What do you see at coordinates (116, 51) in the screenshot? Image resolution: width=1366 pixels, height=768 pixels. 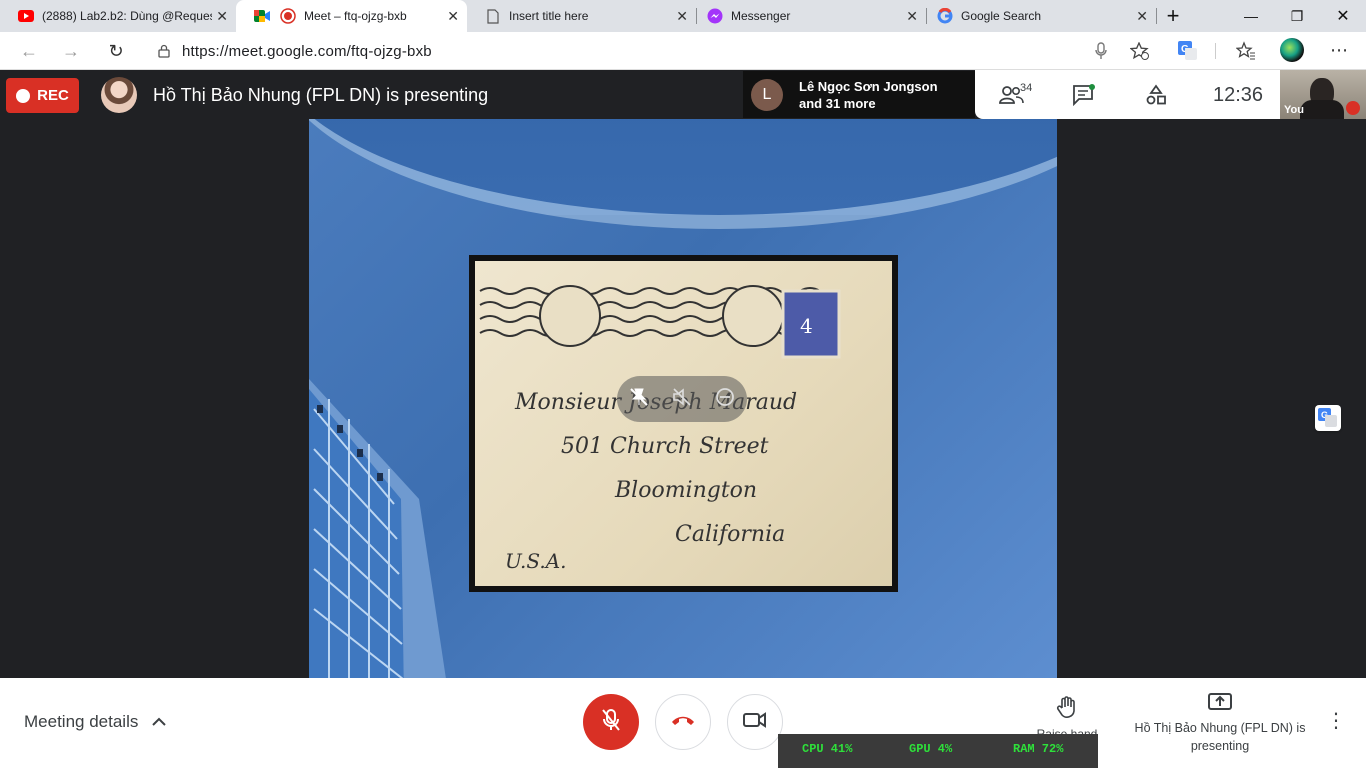 I see `reload-button: ↻` at bounding box center [116, 51].